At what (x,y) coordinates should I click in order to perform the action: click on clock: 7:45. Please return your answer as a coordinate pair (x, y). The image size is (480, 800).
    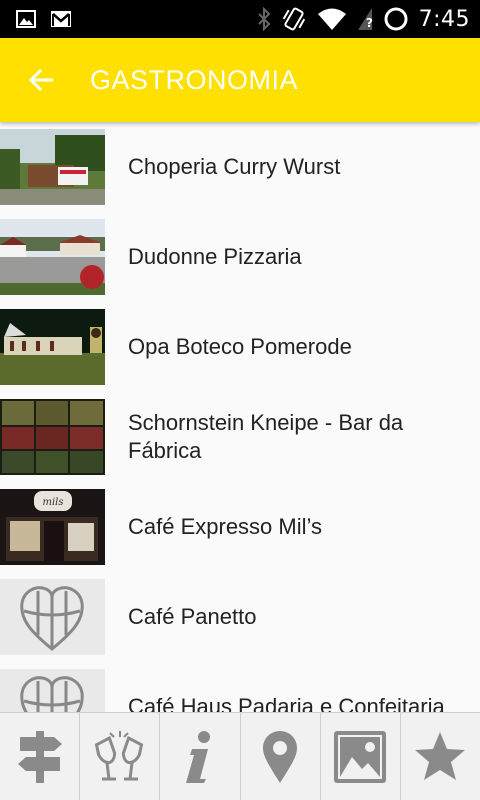
    Looking at the image, I should click on (444, 19).